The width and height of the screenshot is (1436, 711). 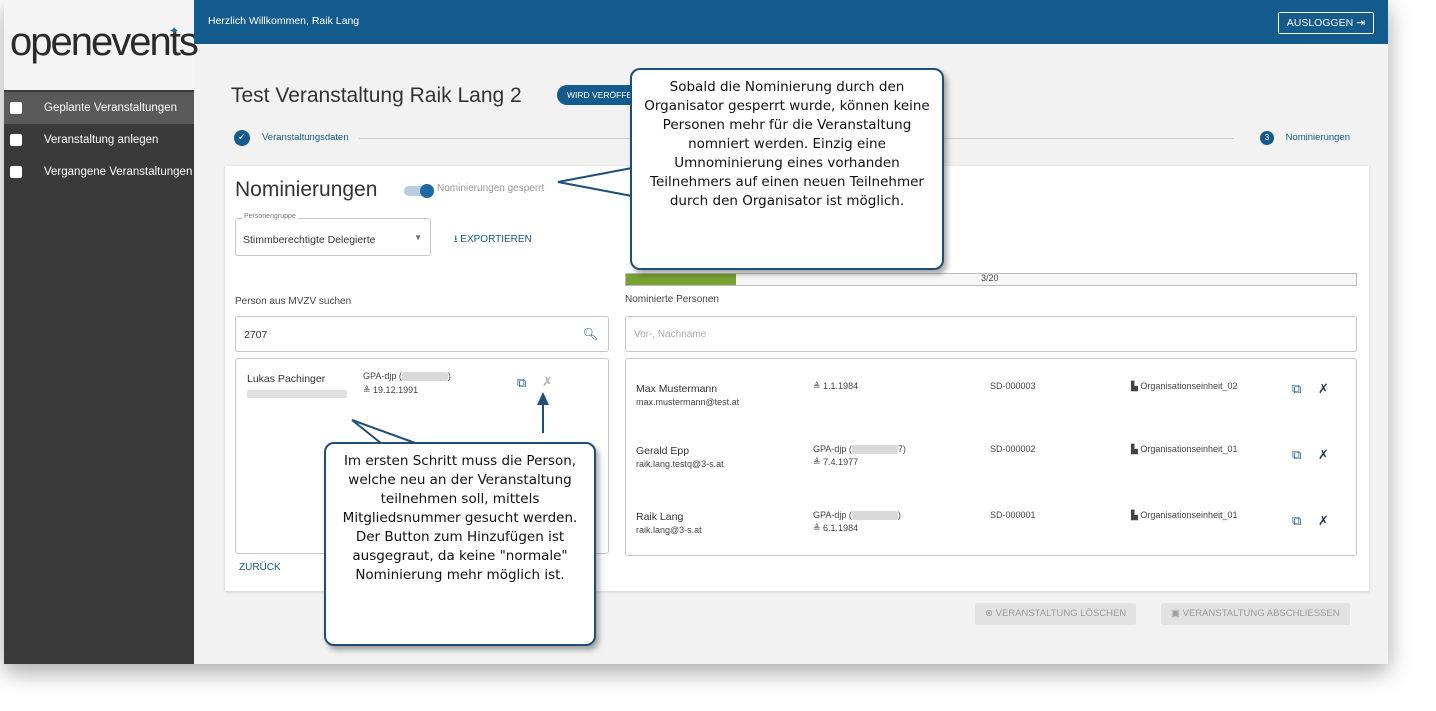 What do you see at coordinates (836, 386) in the screenshot?
I see `nominee-birthdate: ≜ 1.1.1984` at bounding box center [836, 386].